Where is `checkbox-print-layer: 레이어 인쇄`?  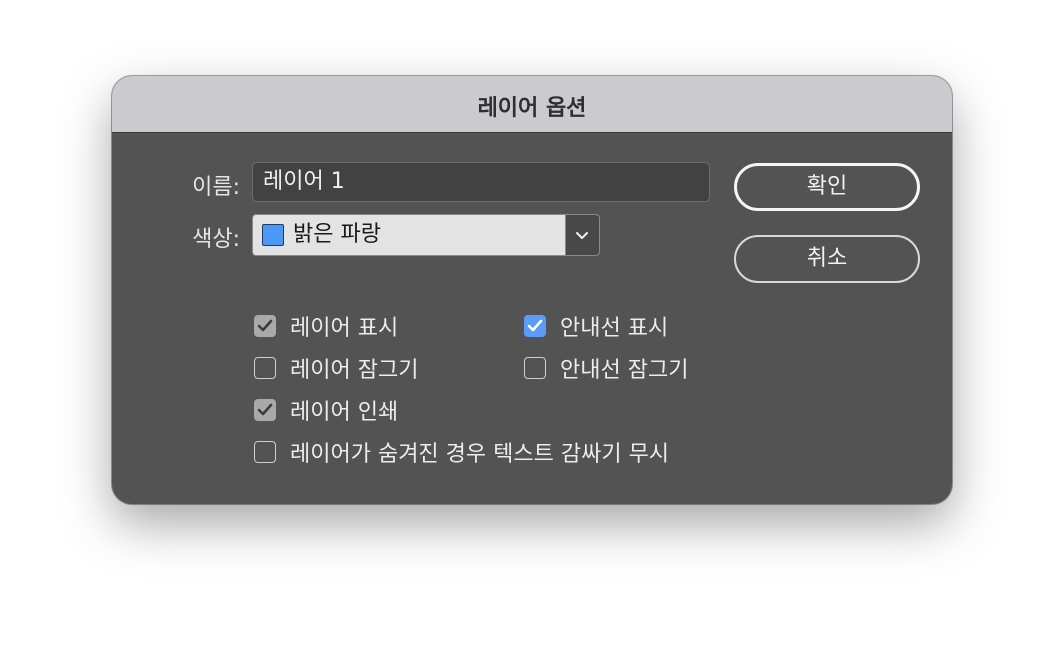 checkbox-print-layer: 레이어 인쇄 is located at coordinates (326, 410).